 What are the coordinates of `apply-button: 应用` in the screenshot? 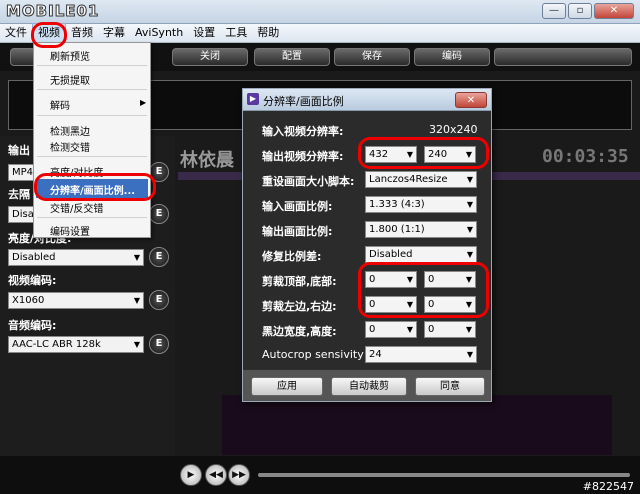 It's located at (287, 386).